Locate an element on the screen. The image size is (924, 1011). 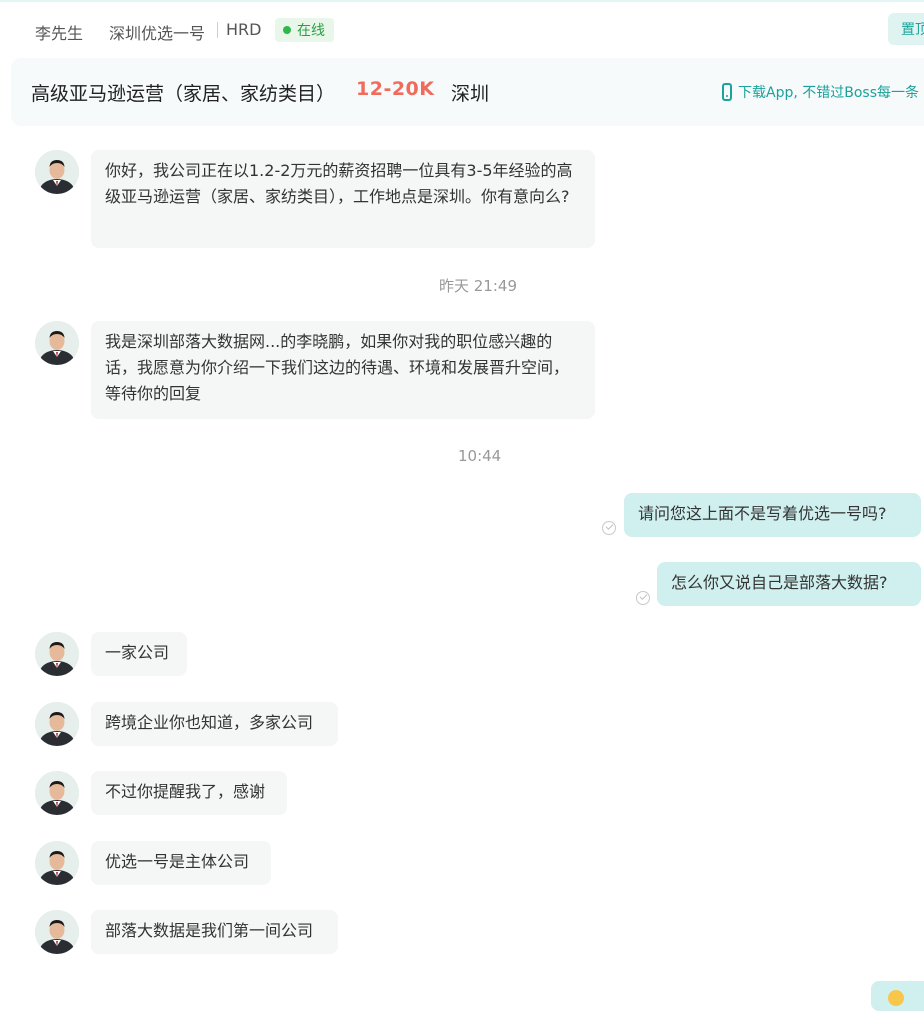
message-text: 请问您这上面不是写着优选一号吗? is located at coordinates (762, 513).